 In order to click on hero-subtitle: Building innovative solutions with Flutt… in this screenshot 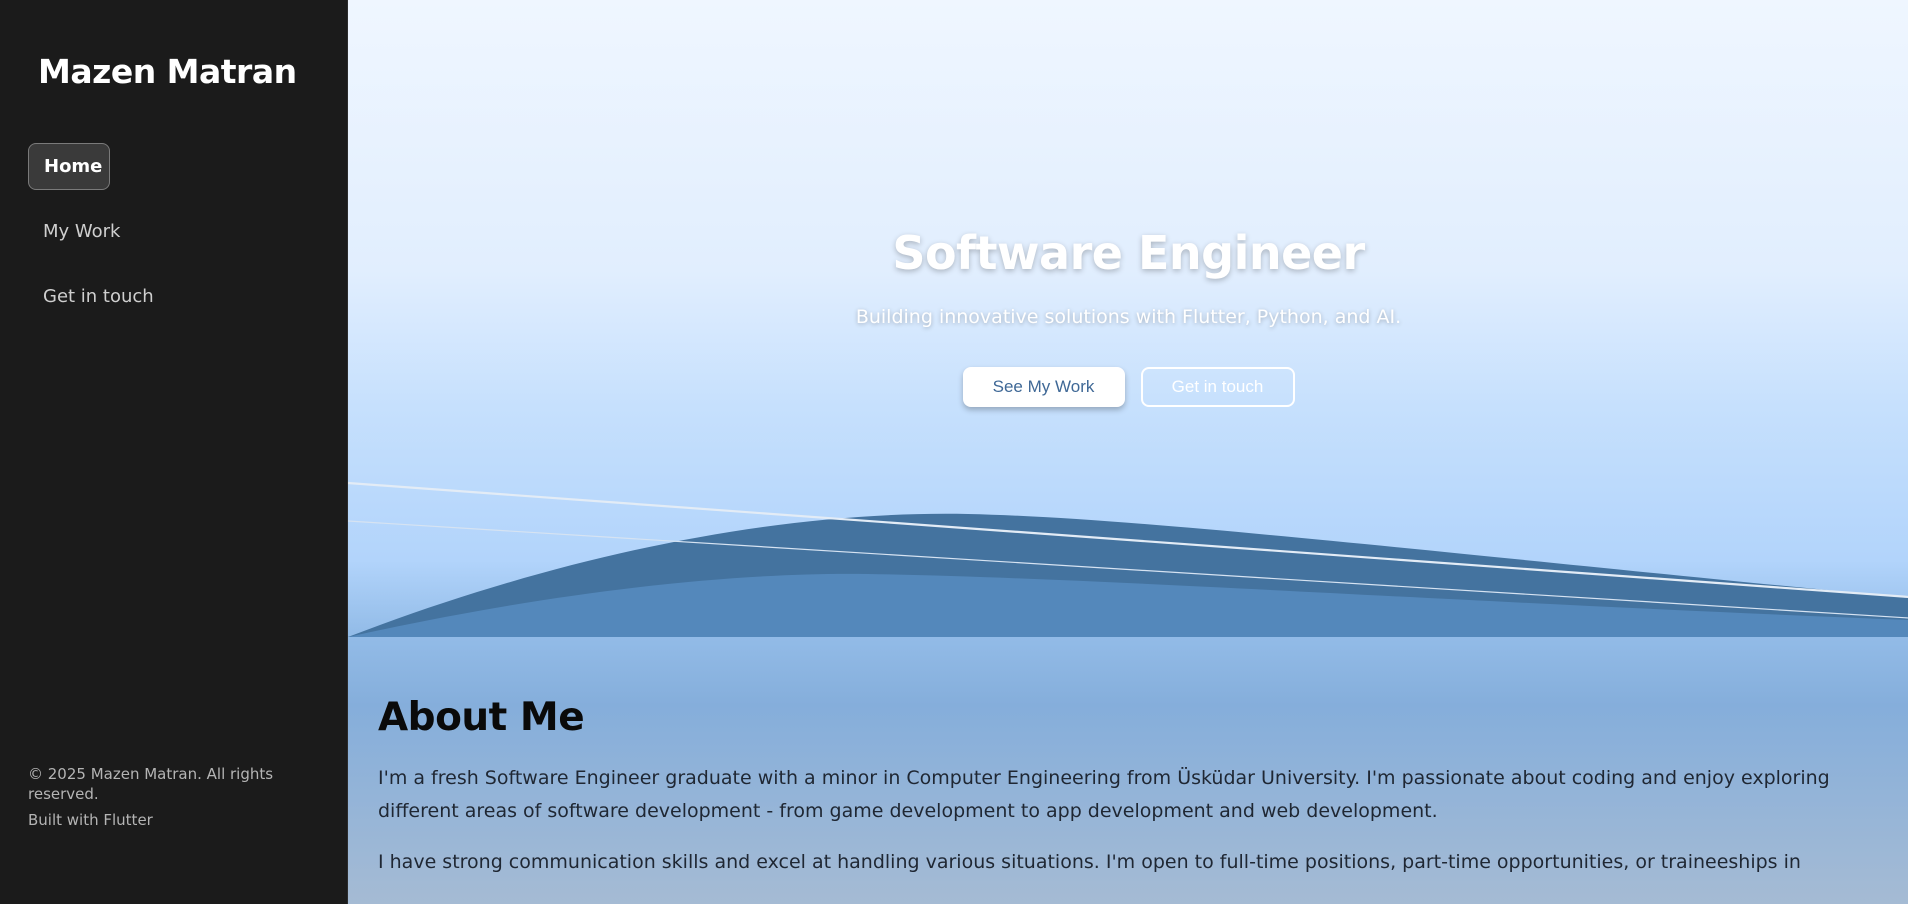, I will do `click(1128, 317)`.